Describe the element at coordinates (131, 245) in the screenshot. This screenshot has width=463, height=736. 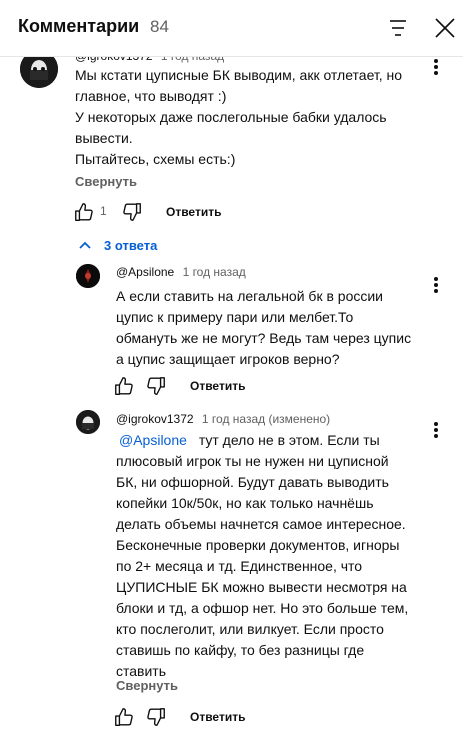
I see `replies-count: 3 ответа` at that location.